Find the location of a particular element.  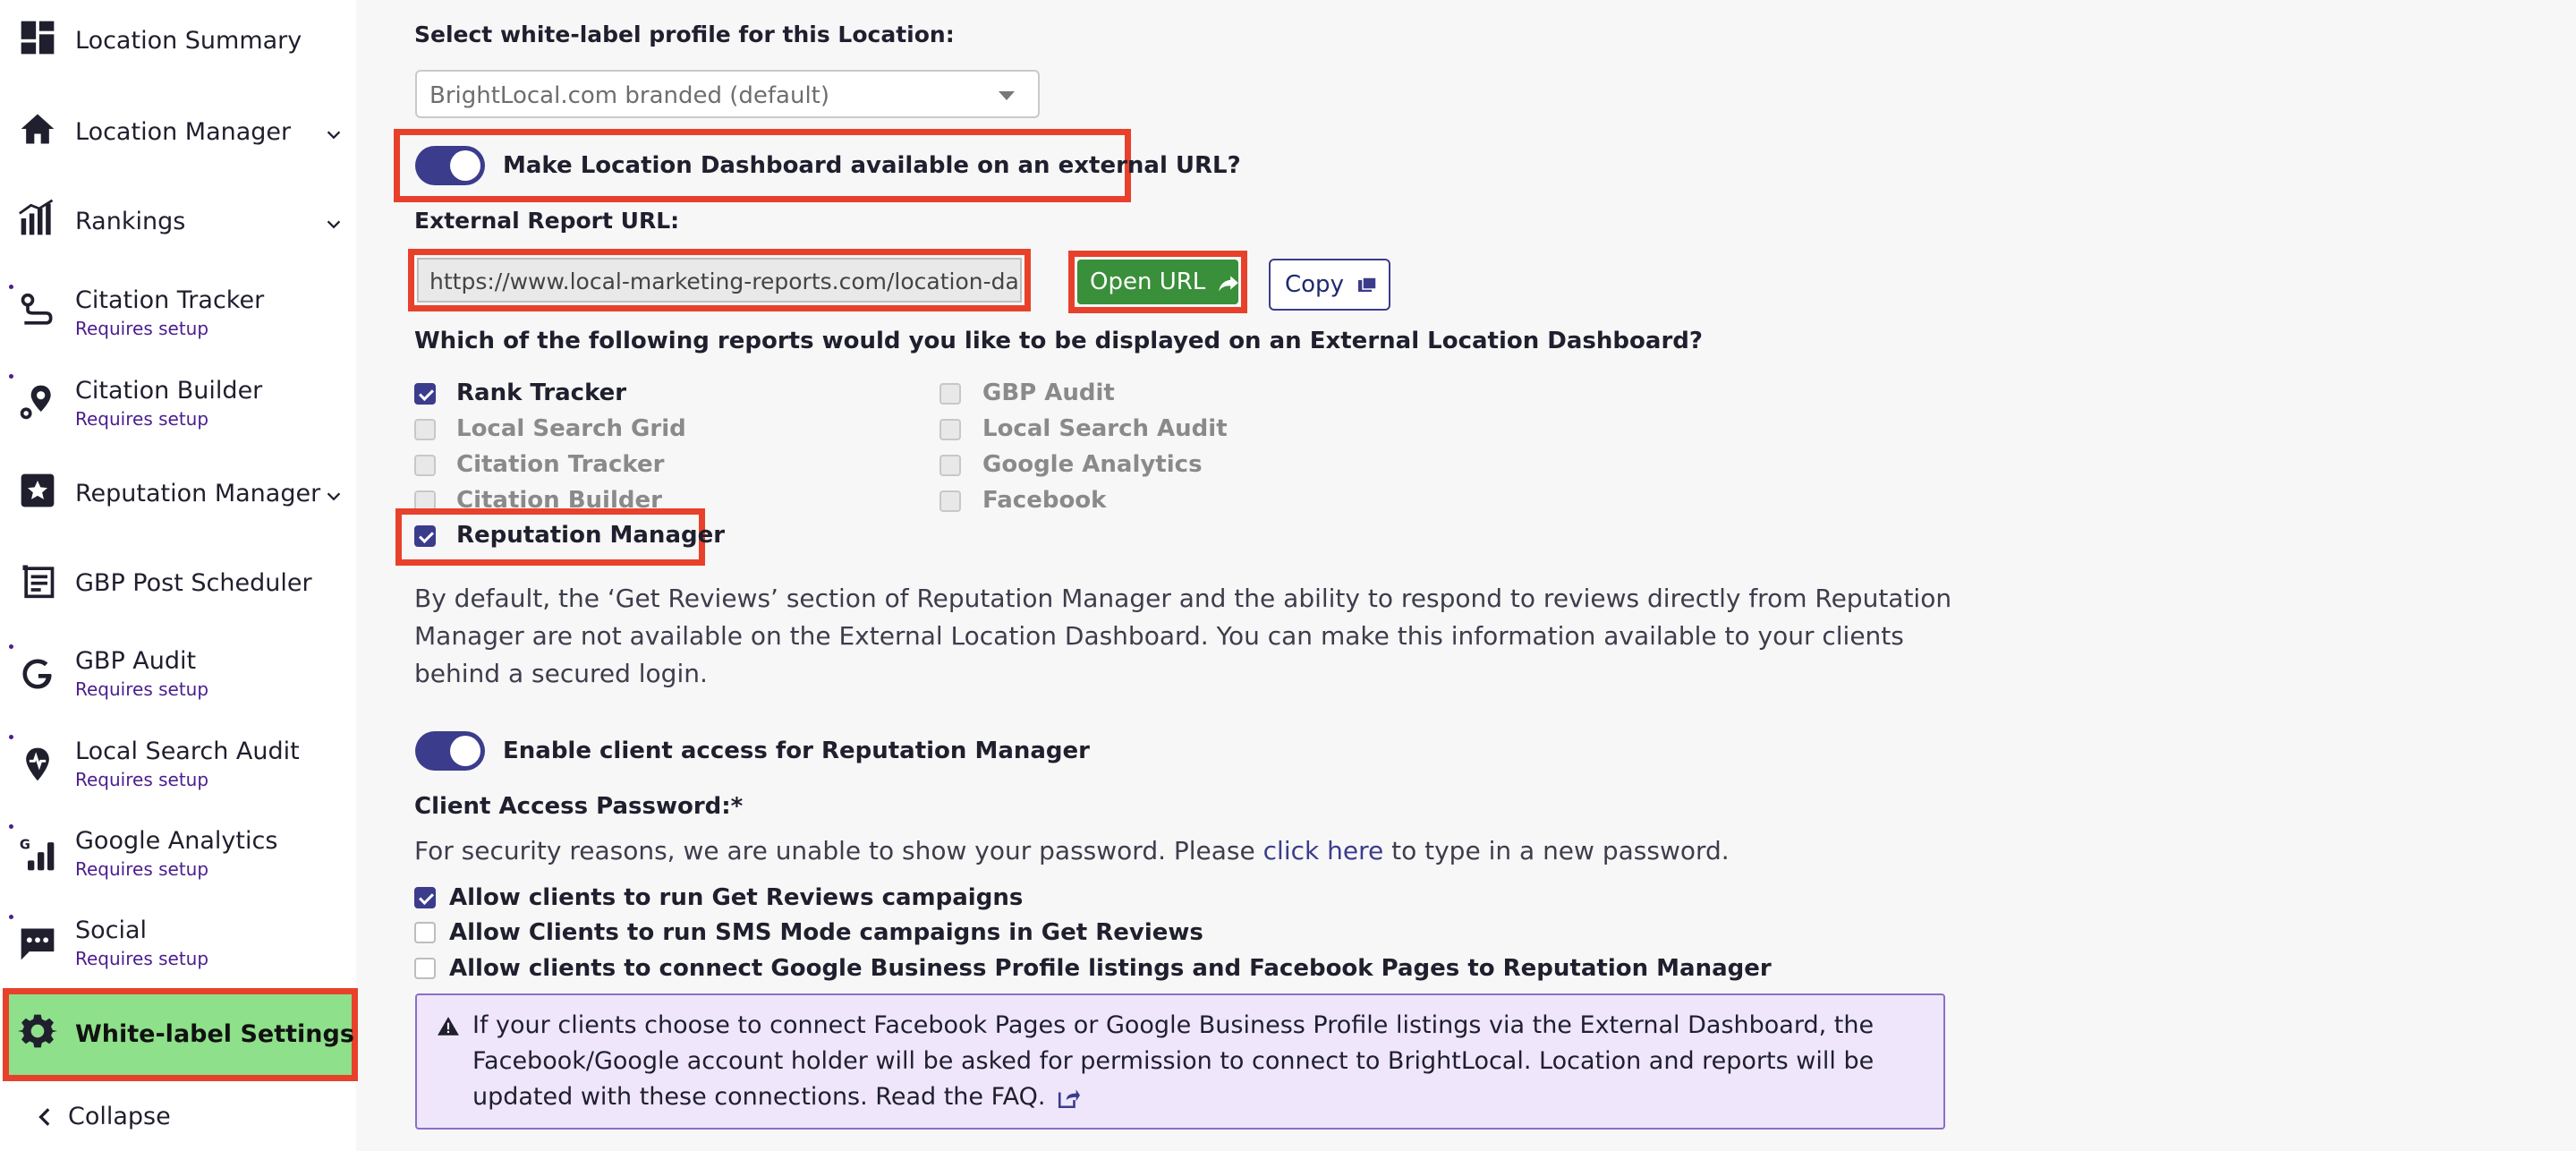

sidebar-item-reputation-manager: Reputation Manager is located at coordinates (178, 498).